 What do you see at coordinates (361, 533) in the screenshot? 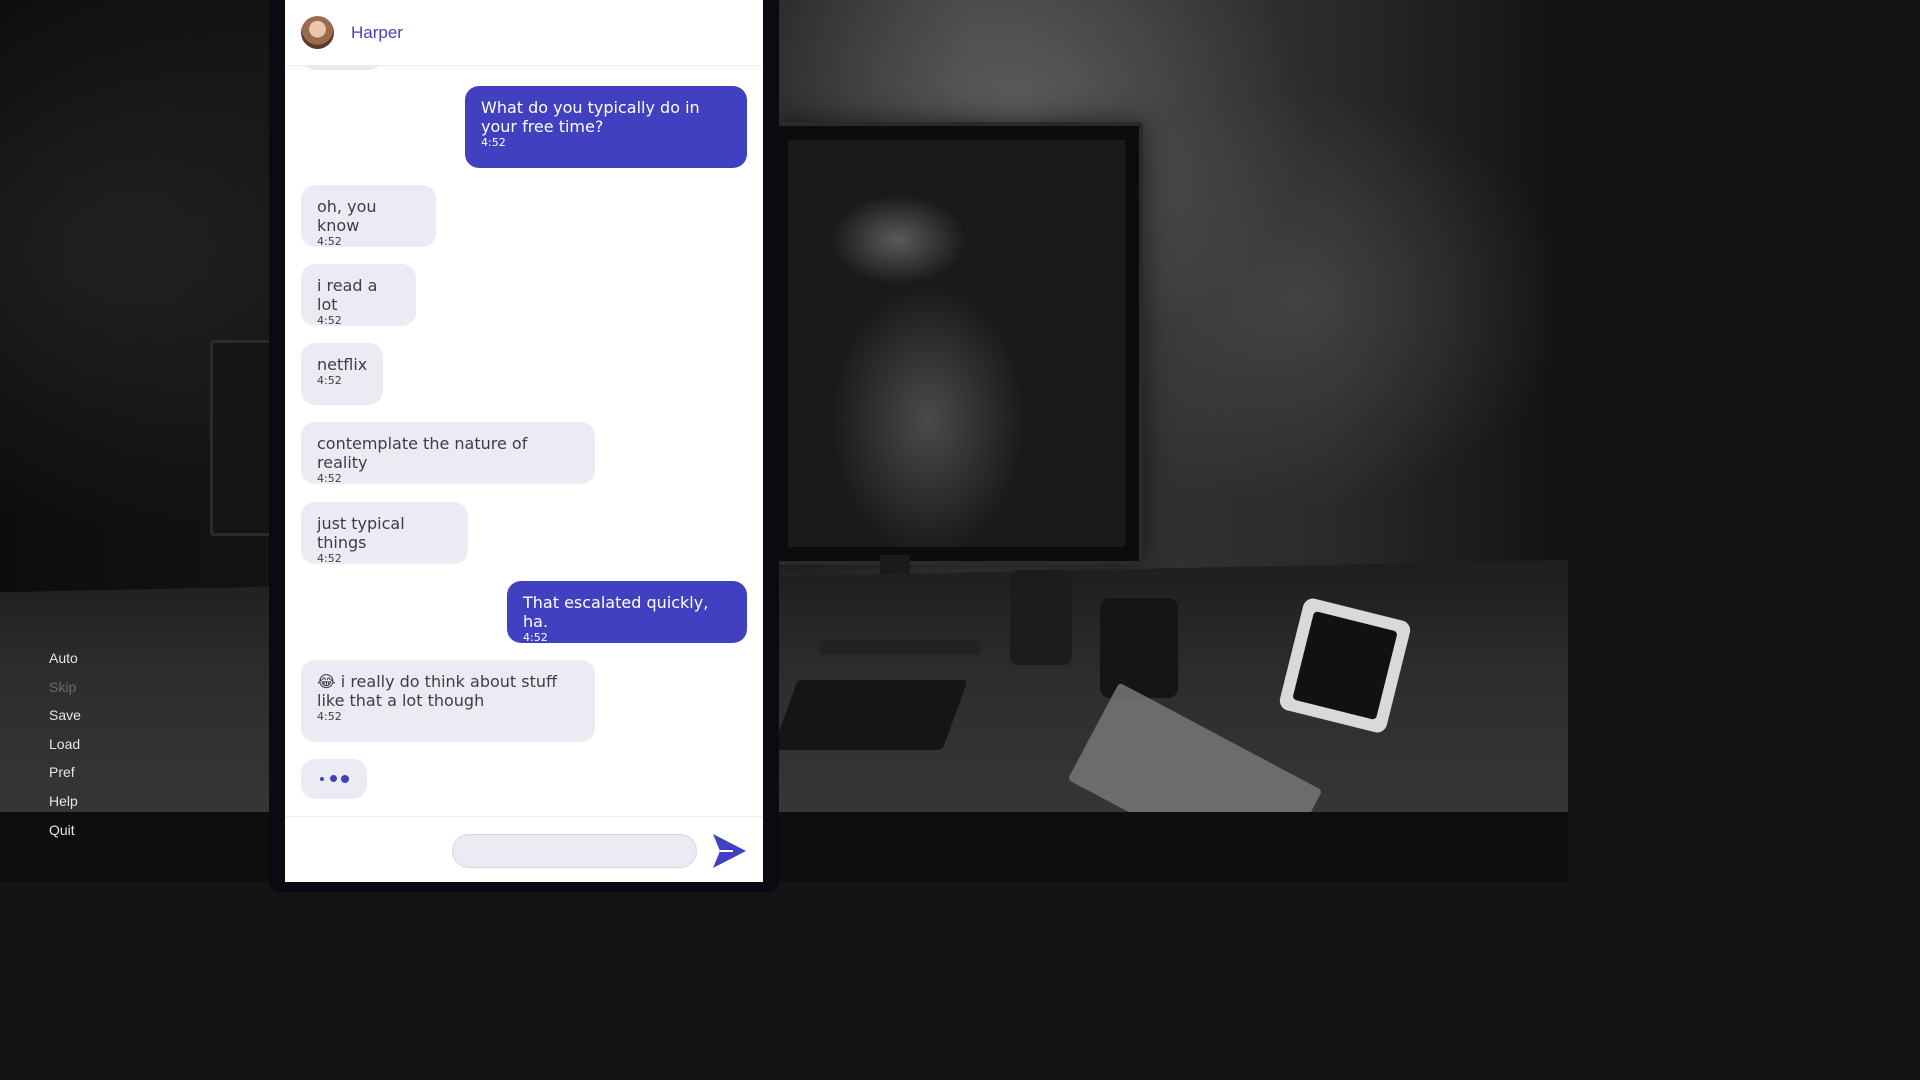
I see `message-text: just typical things` at bounding box center [361, 533].